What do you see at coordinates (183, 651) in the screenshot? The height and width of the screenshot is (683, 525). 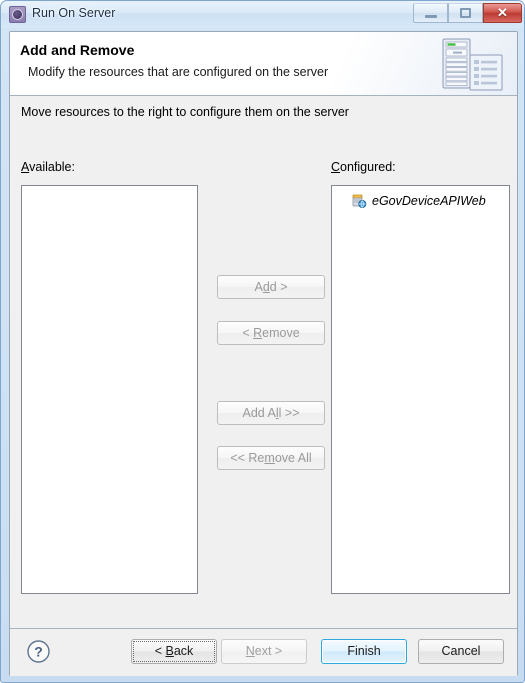 I see `back-button-after: ack` at bounding box center [183, 651].